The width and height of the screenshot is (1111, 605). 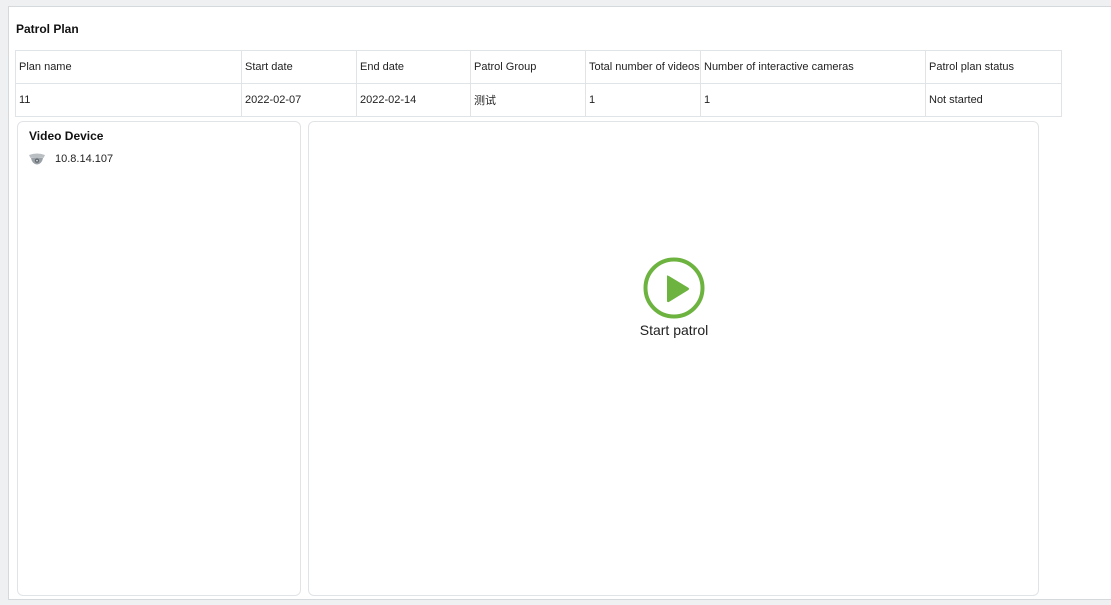 What do you see at coordinates (413, 100) in the screenshot?
I see `cell-end-date: 2022-02-14` at bounding box center [413, 100].